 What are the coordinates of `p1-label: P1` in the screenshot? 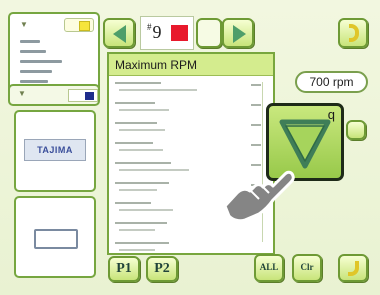 It's located at (124, 268).